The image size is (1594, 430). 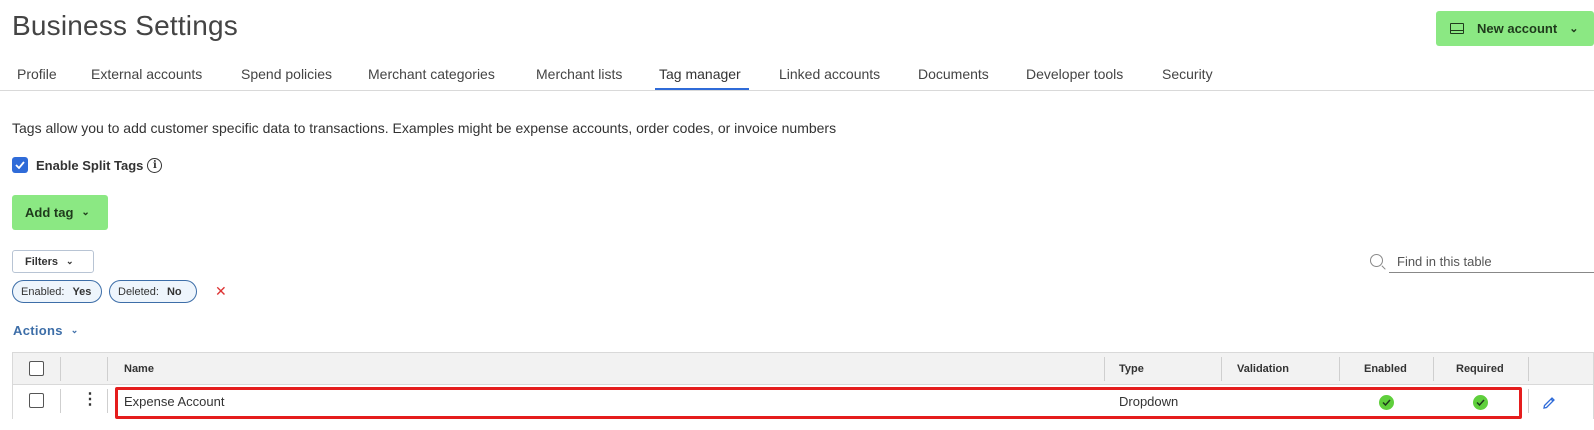 I want to click on column-header-validation: Validation, so click(x=1263, y=369).